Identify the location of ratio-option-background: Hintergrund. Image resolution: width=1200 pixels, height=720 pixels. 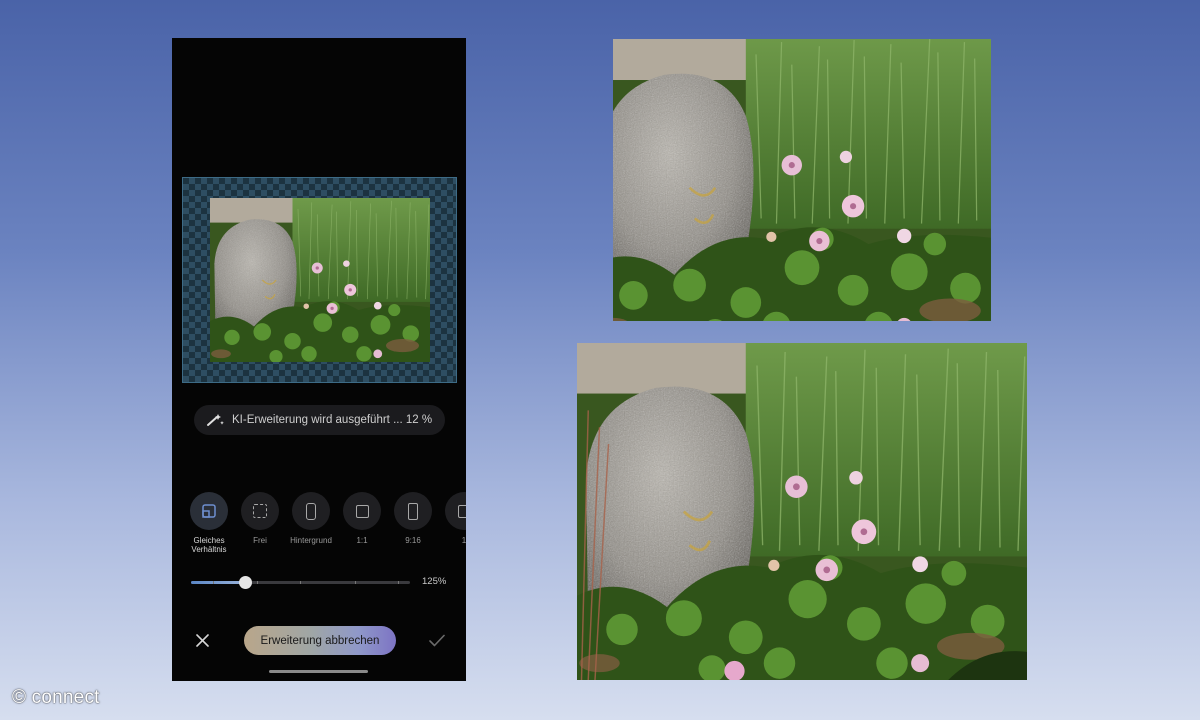
(311, 518).